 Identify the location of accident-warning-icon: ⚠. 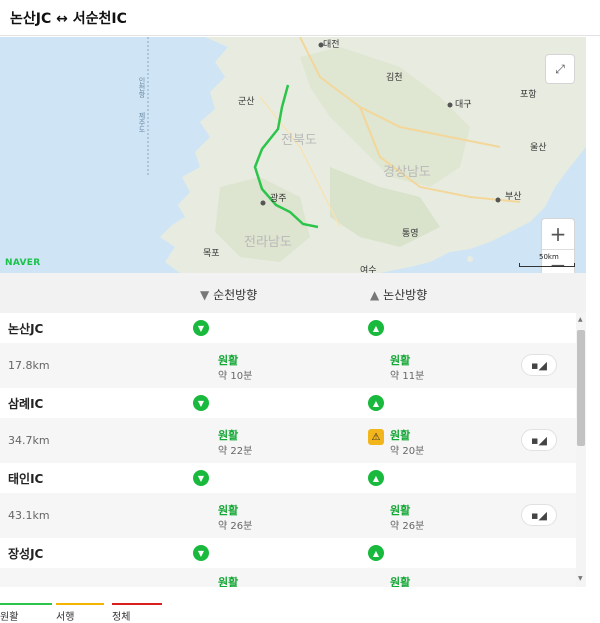
(376, 437).